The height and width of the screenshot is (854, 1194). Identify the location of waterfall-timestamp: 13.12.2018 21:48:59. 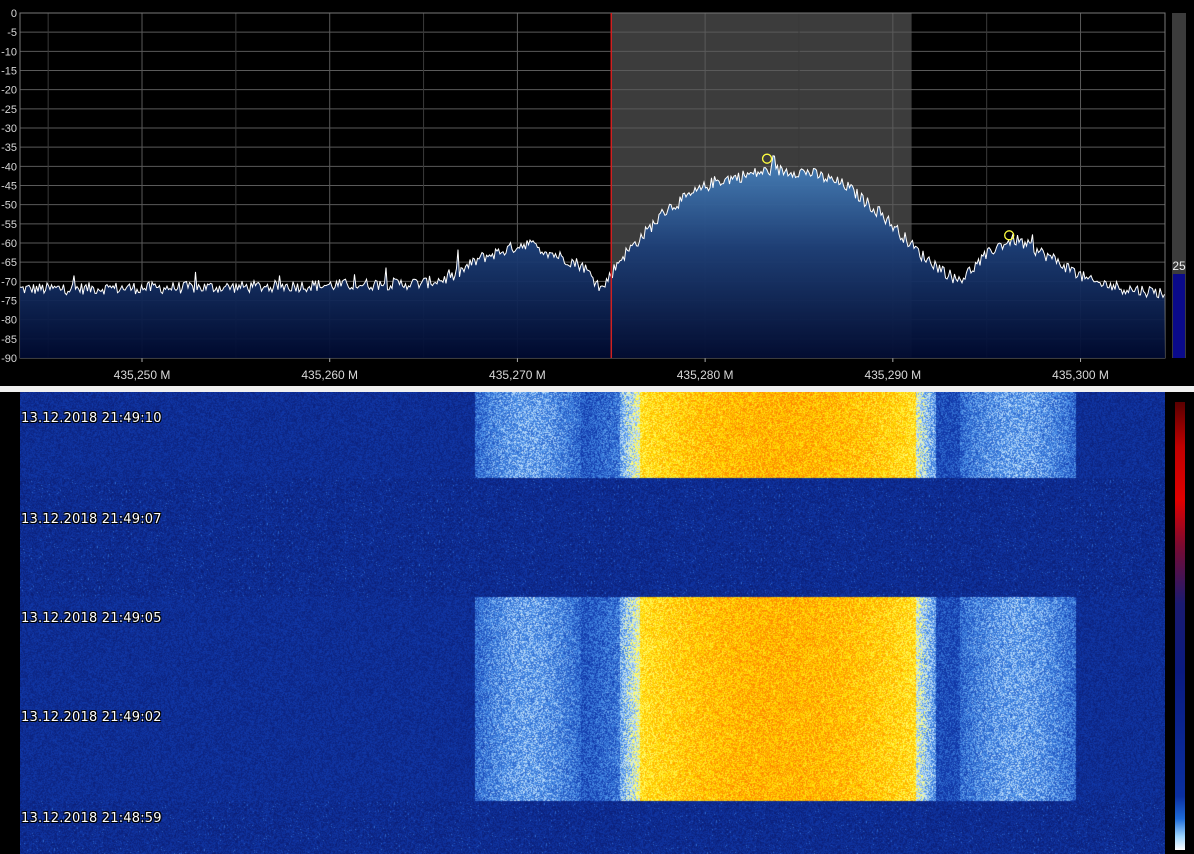
(91, 818).